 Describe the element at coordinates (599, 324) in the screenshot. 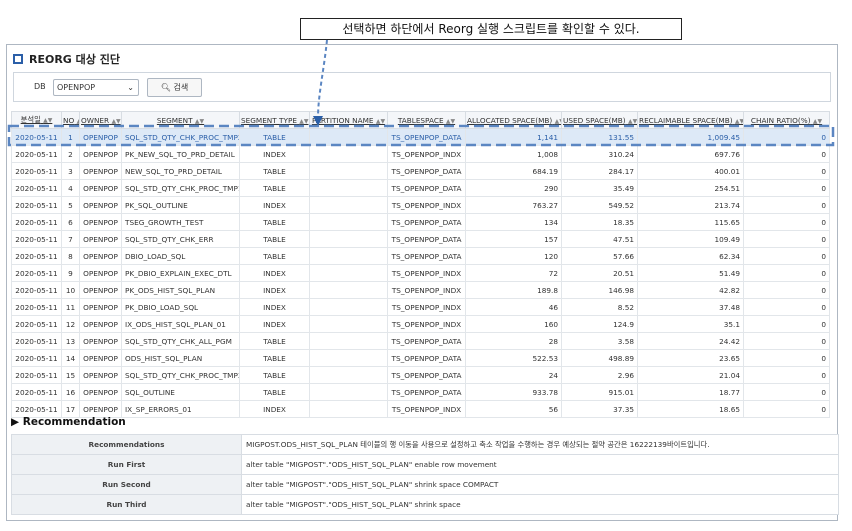

I see `table-cell: 124.9` at that location.